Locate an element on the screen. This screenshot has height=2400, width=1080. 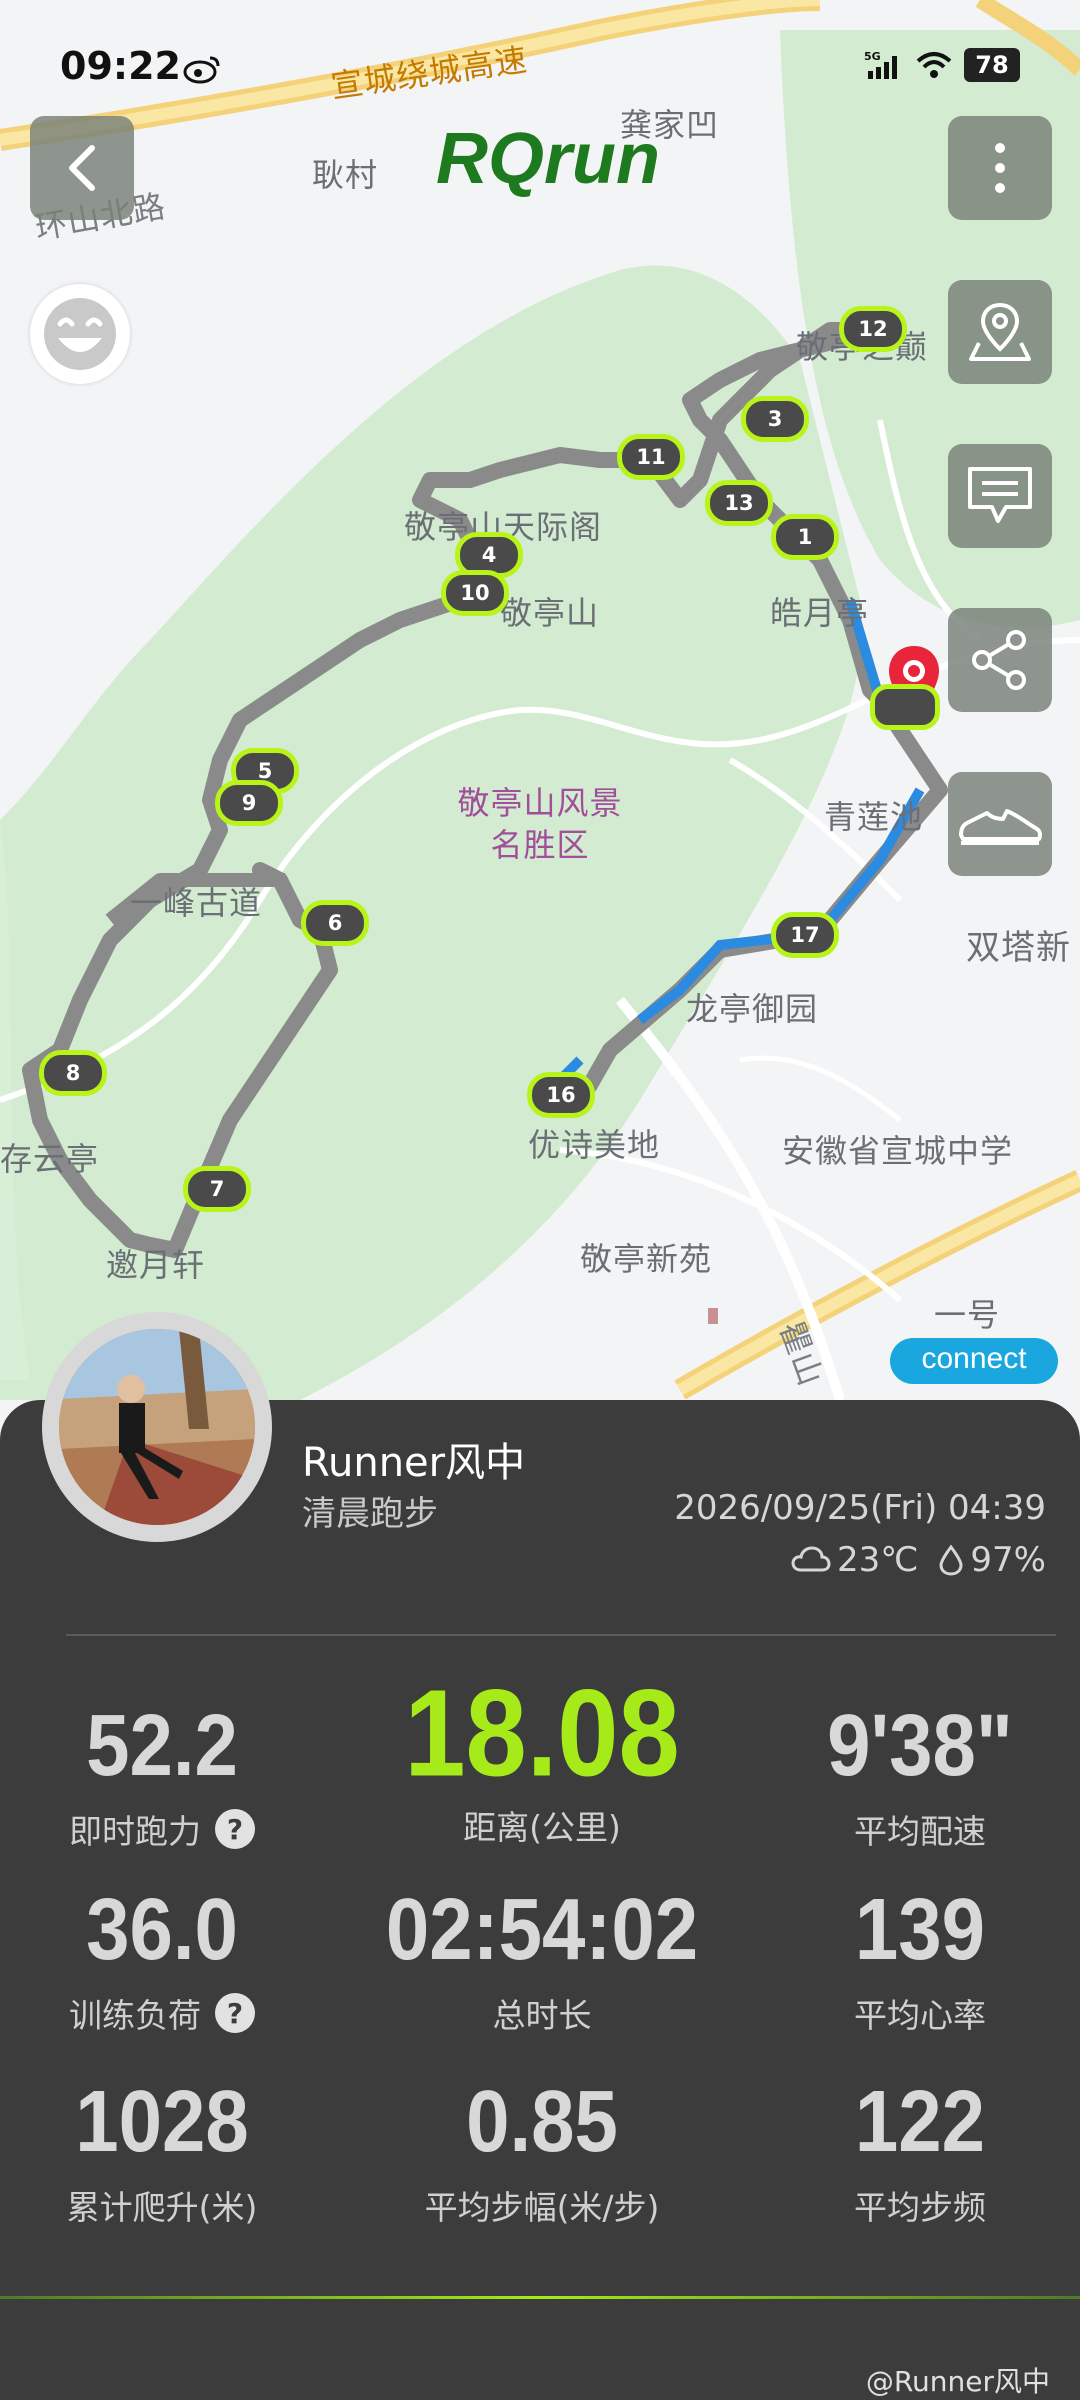
share-icon is located at coordinates (999, 660).